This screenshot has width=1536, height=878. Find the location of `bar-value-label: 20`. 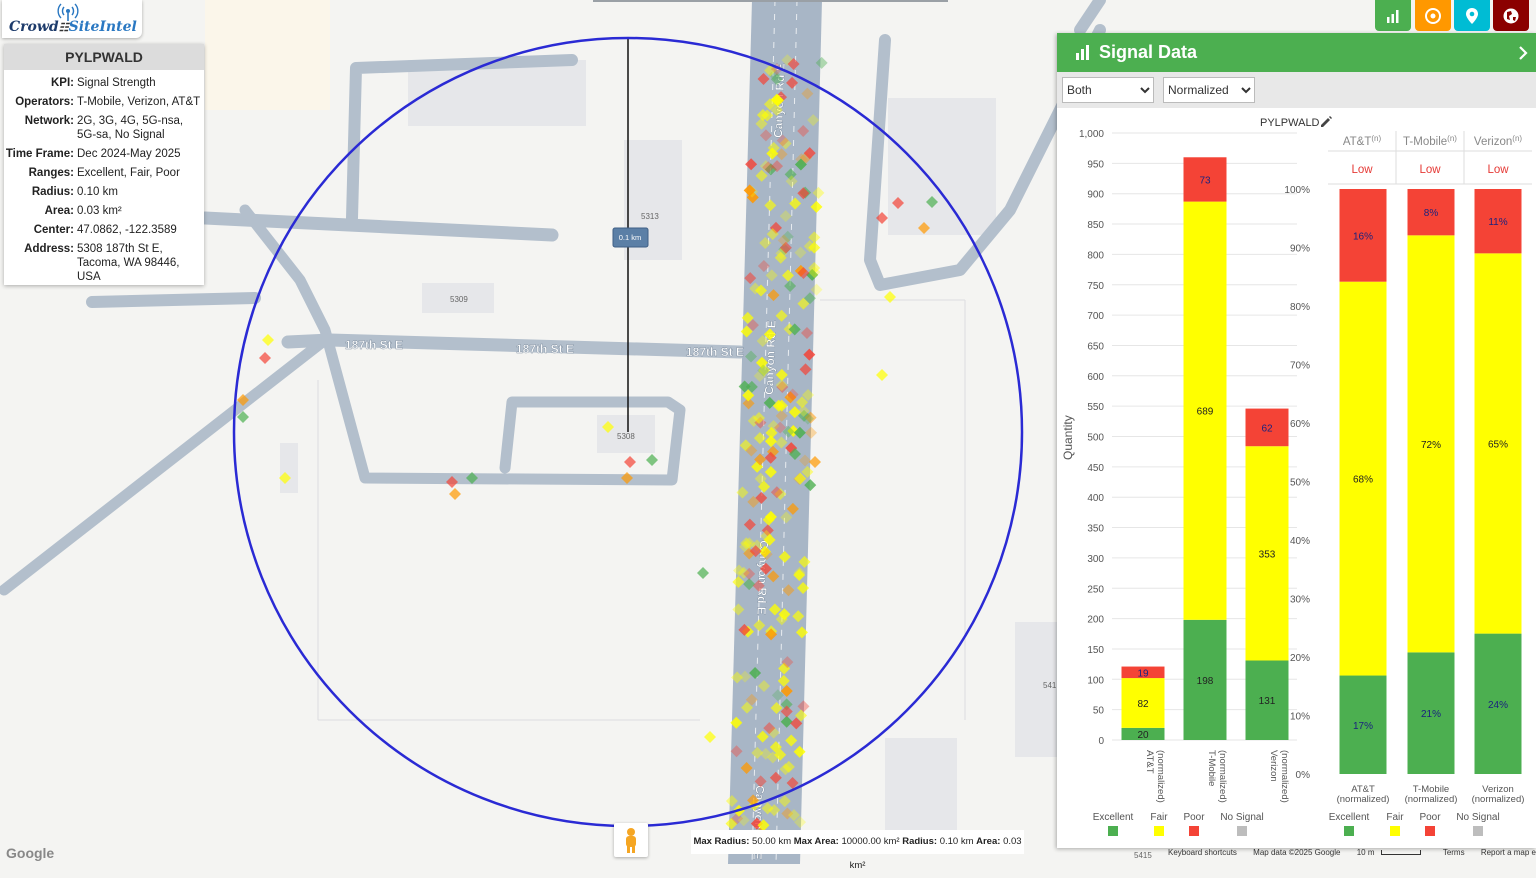

bar-value-label: 20 is located at coordinates (1143, 735).